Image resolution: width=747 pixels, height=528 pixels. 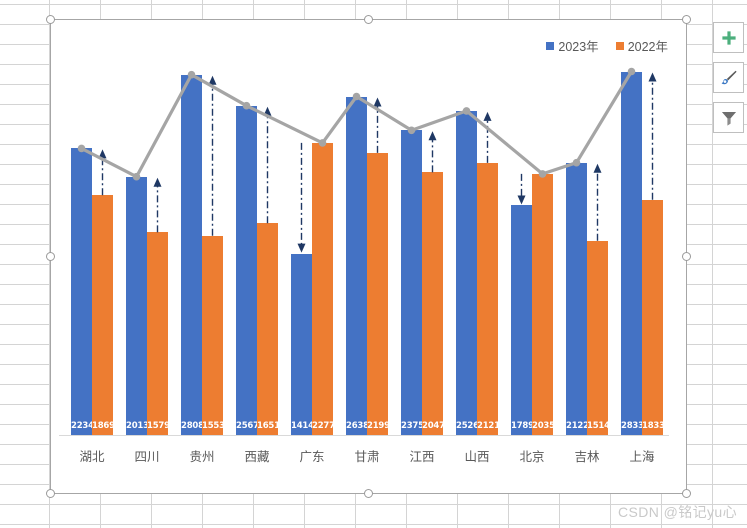 What do you see at coordinates (103, 315) in the screenshot?
I see `bar-2022年-湖北: 1869` at bounding box center [103, 315].